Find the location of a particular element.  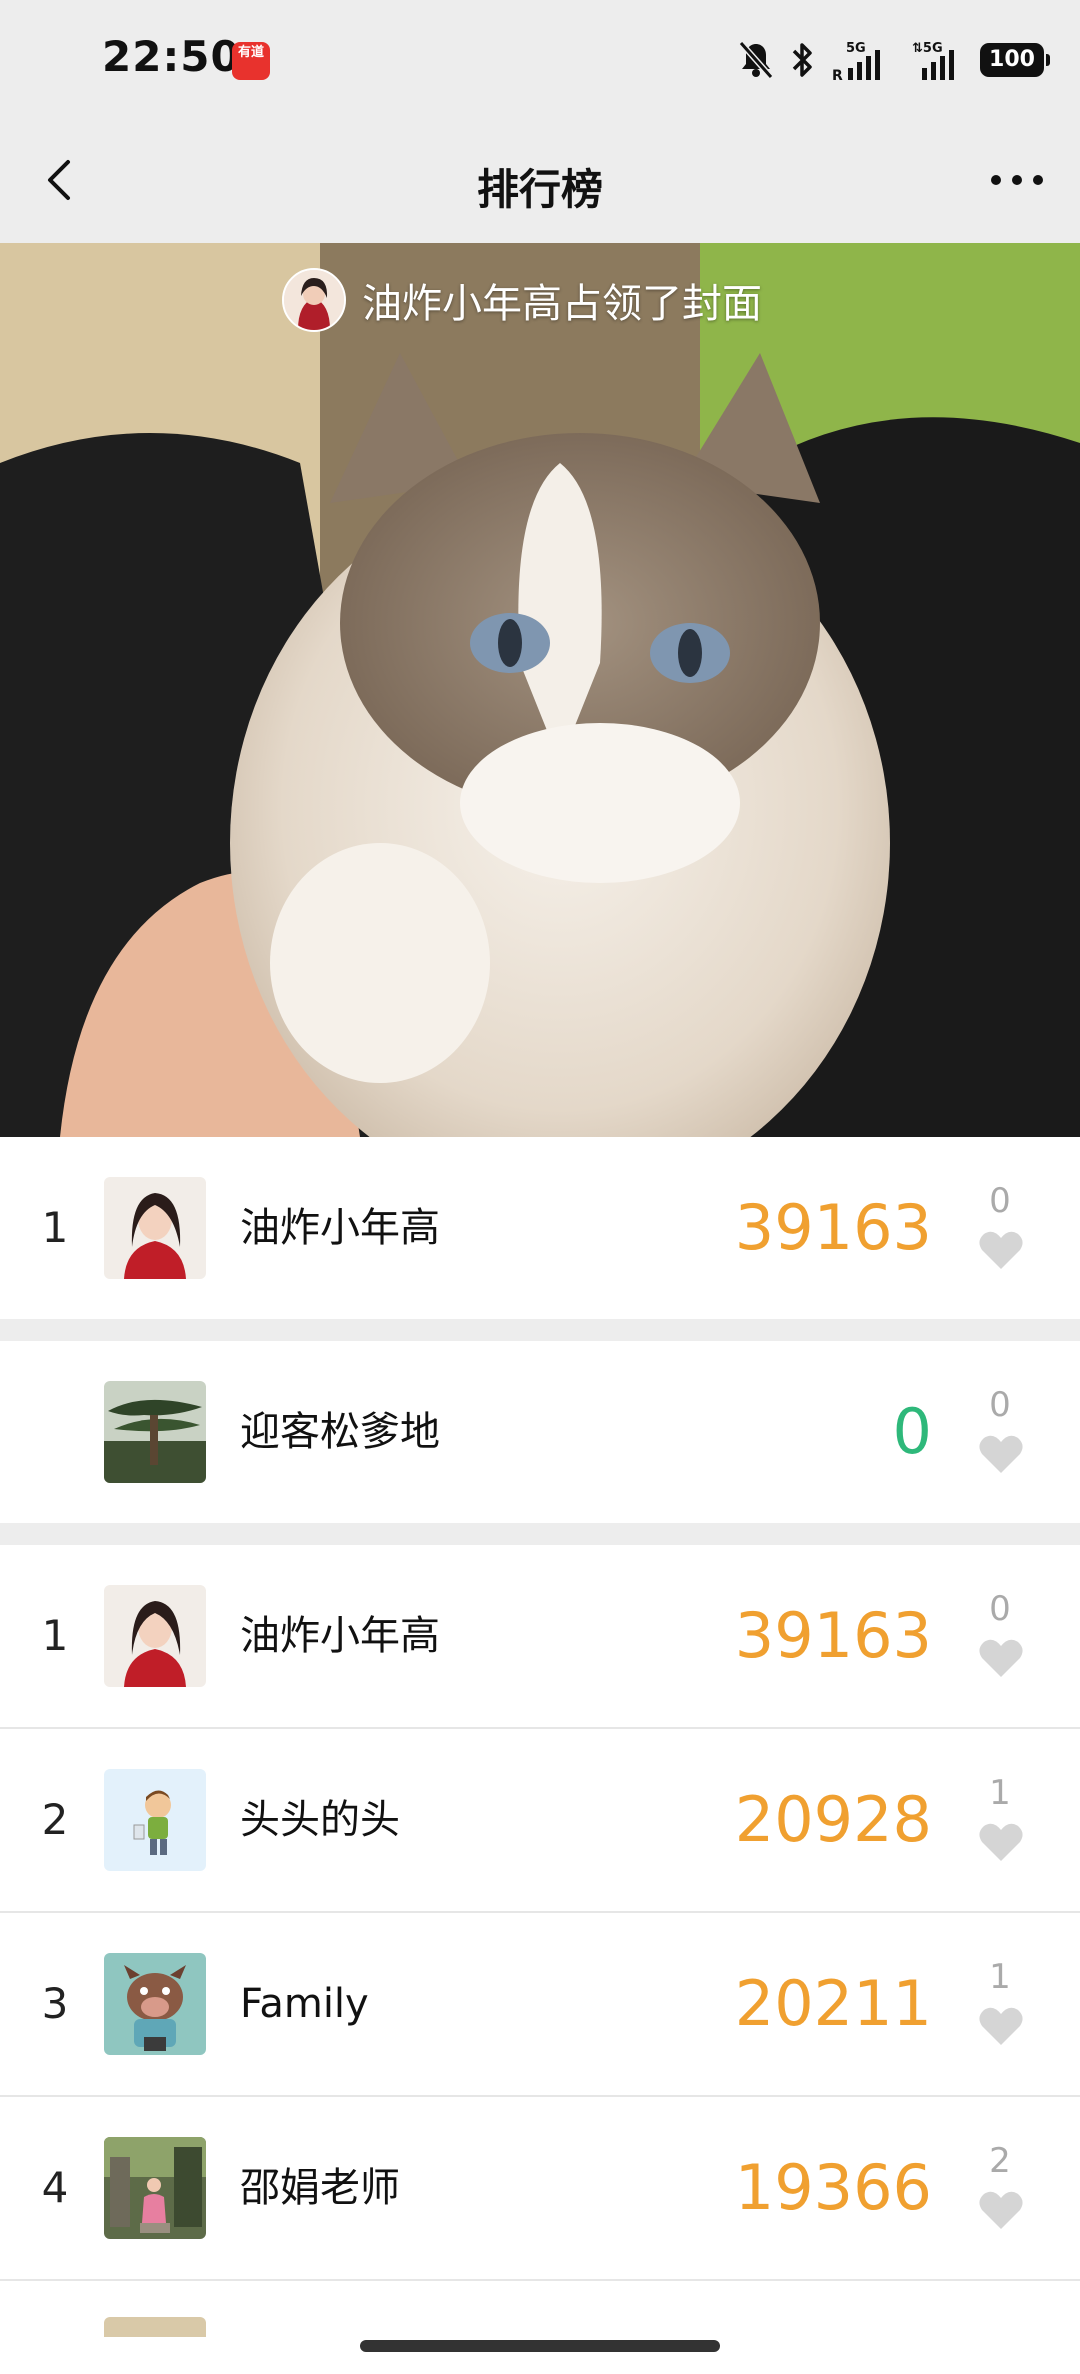

ranking-row-4: 4 邵娟老师 19366 2 is located at coordinates (540, 2188).